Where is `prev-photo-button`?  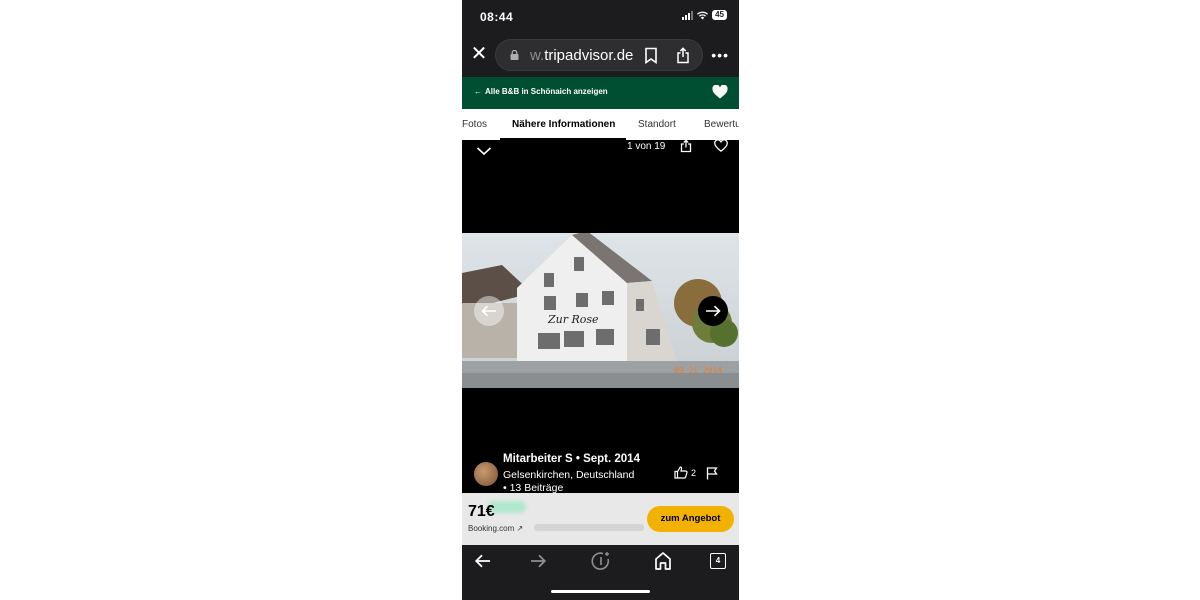
prev-photo-button is located at coordinates (489, 311).